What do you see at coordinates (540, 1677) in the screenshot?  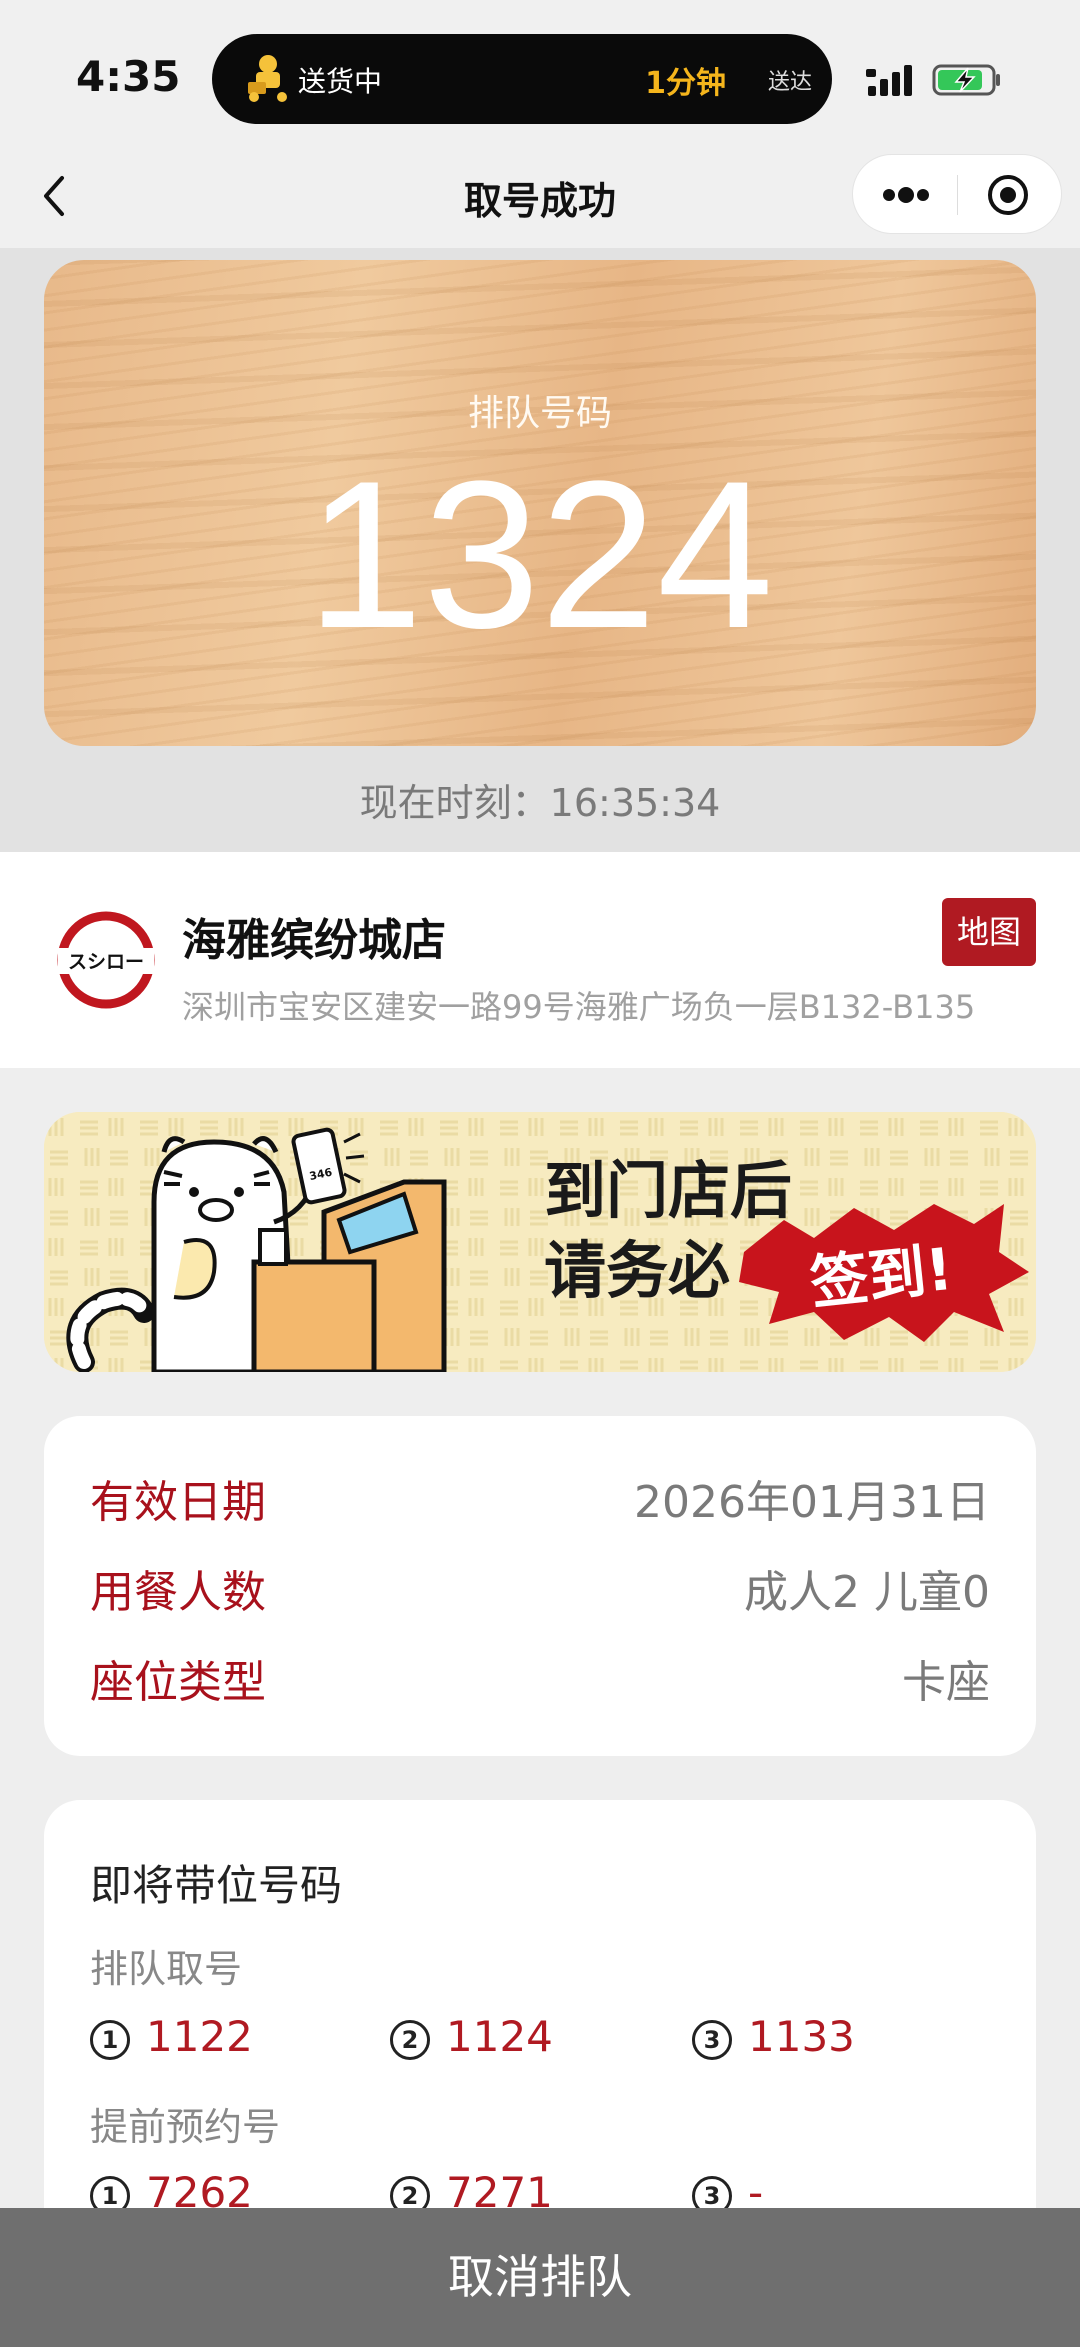 I see `info-row-seat-type: 座位类型 卡座` at bounding box center [540, 1677].